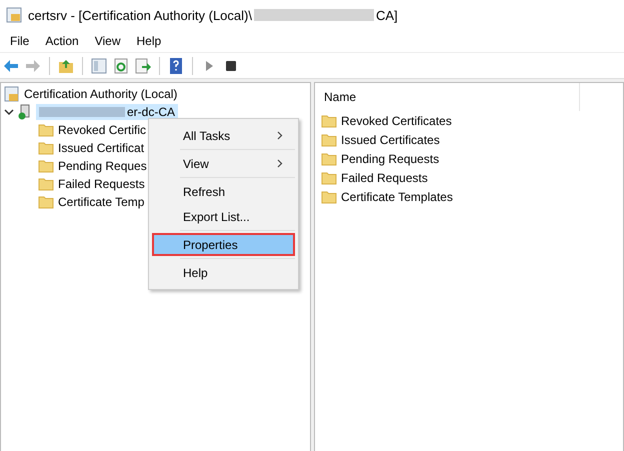 This screenshot has height=451, width=624. Describe the element at coordinates (140, 15) in the screenshot. I see `window-title: certsrv - [Certification Authority (Local)\` at that location.